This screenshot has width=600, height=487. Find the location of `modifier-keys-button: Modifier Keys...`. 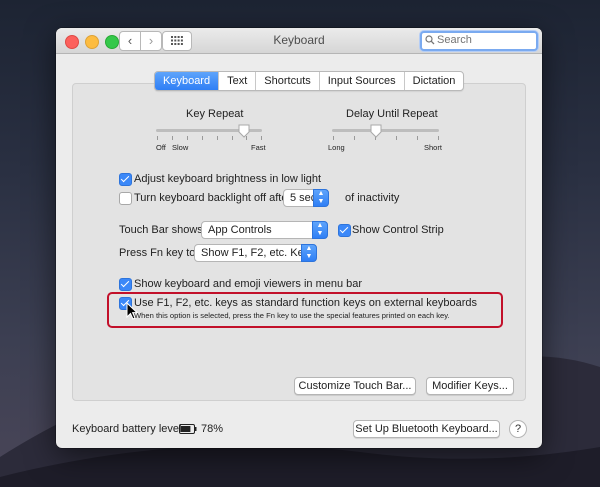

modifier-keys-button: Modifier Keys... is located at coordinates (470, 386).